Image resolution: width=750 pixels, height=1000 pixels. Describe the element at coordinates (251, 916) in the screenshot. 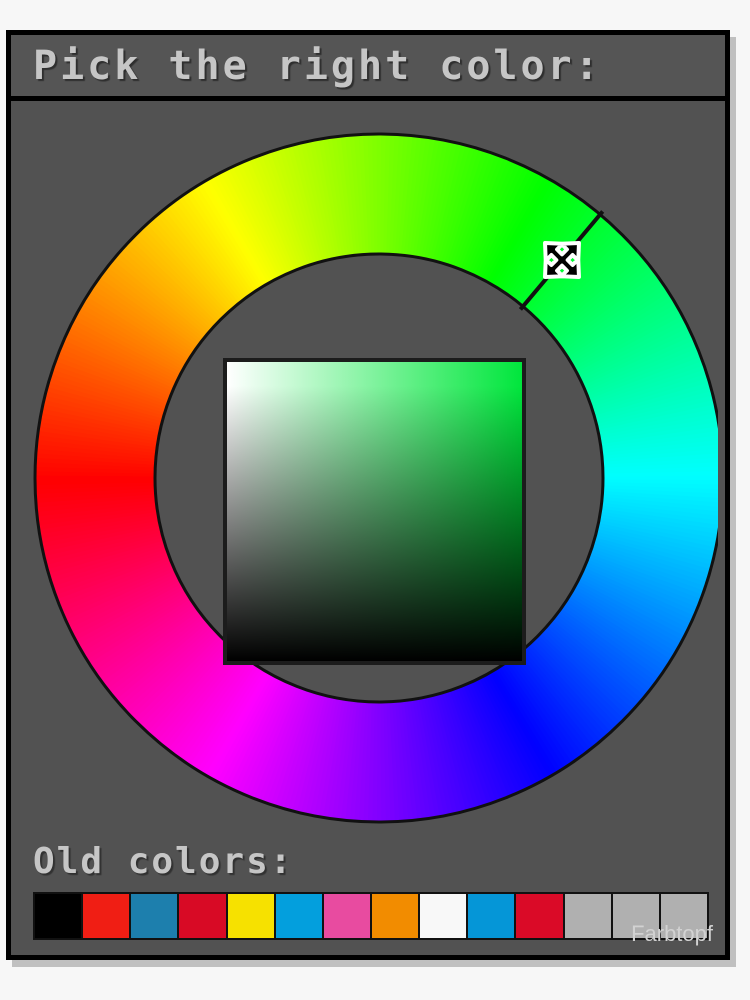

I see `swatch-yellow` at that location.